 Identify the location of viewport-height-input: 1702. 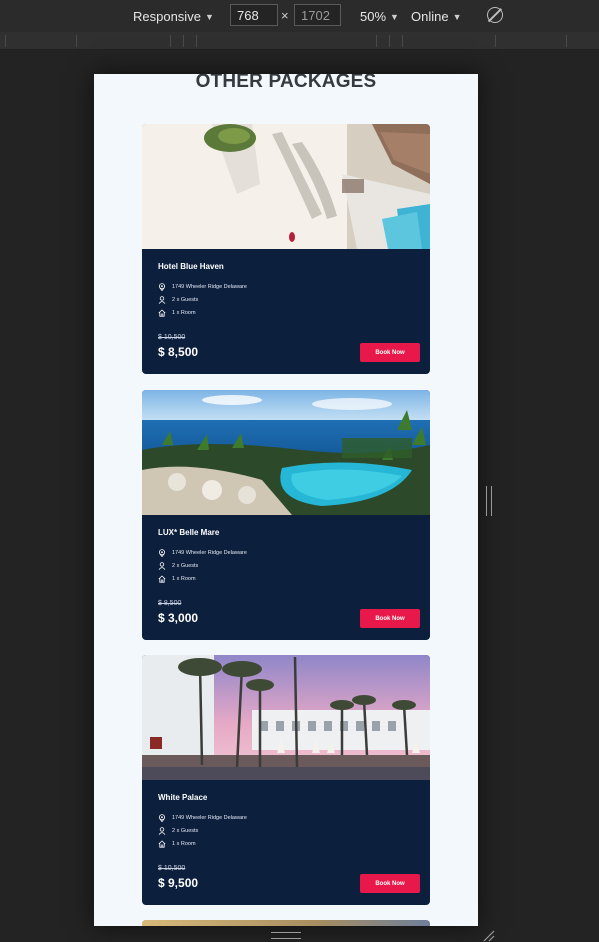
(317, 15).